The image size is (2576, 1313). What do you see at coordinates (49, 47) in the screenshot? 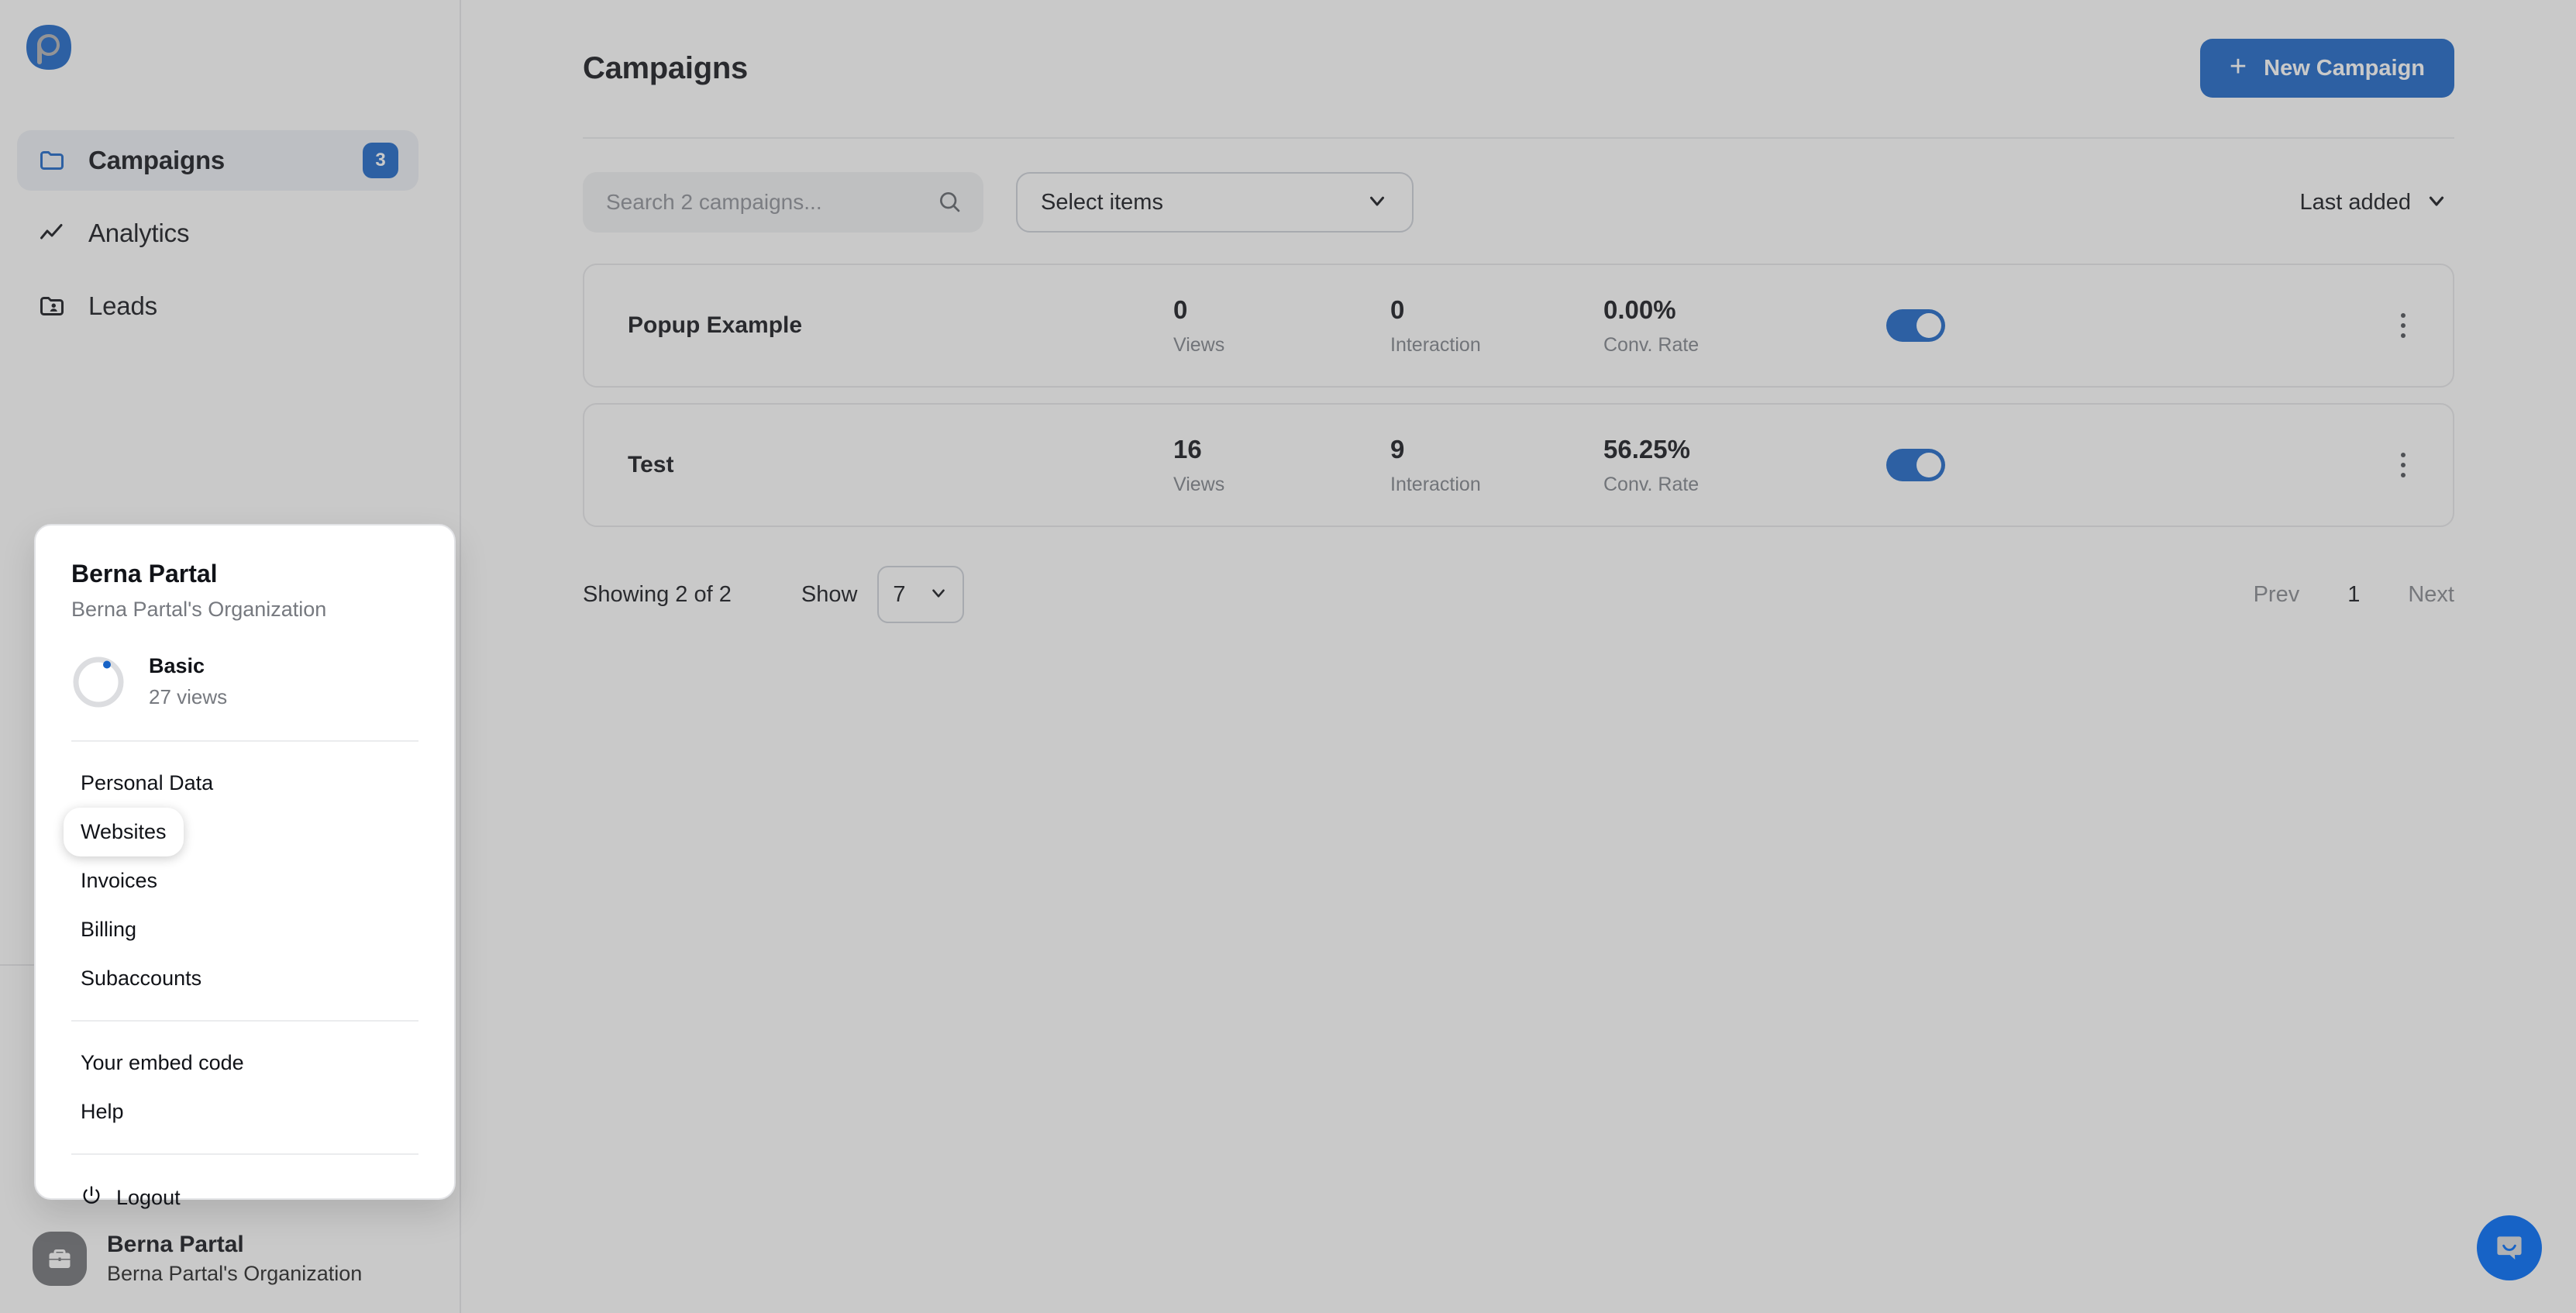
I see `app-logo-icon` at bounding box center [49, 47].